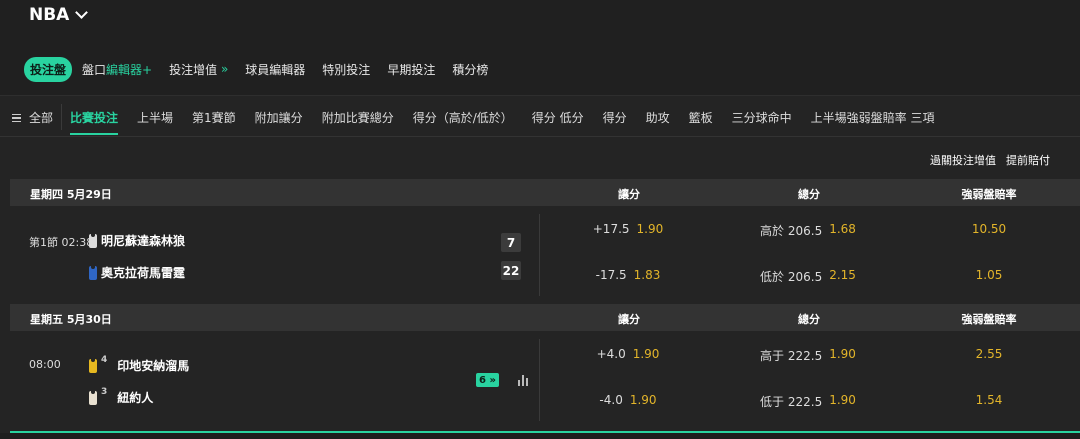 Image resolution: width=1080 pixels, height=439 pixels. I want to click on odds-line: -4.0, so click(611, 400).